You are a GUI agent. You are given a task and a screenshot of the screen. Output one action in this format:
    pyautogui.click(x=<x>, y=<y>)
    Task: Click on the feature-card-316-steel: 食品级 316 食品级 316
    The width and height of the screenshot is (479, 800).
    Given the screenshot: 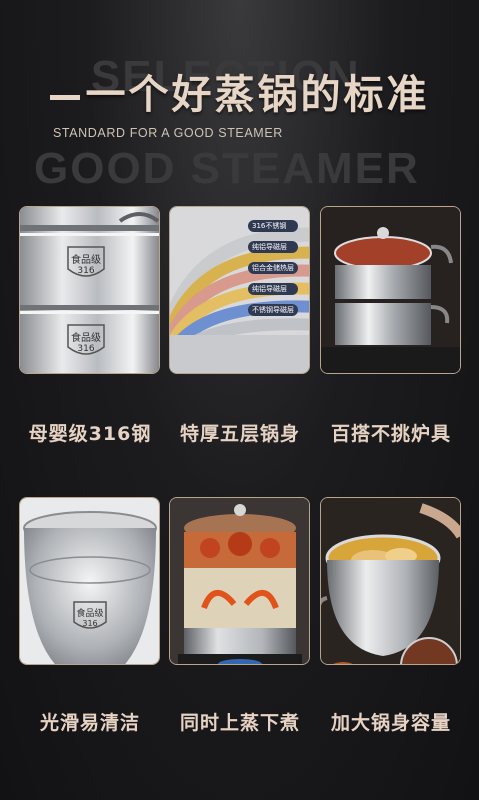 What is the action you would take?
    pyautogui.click(x=89, y=290)
    